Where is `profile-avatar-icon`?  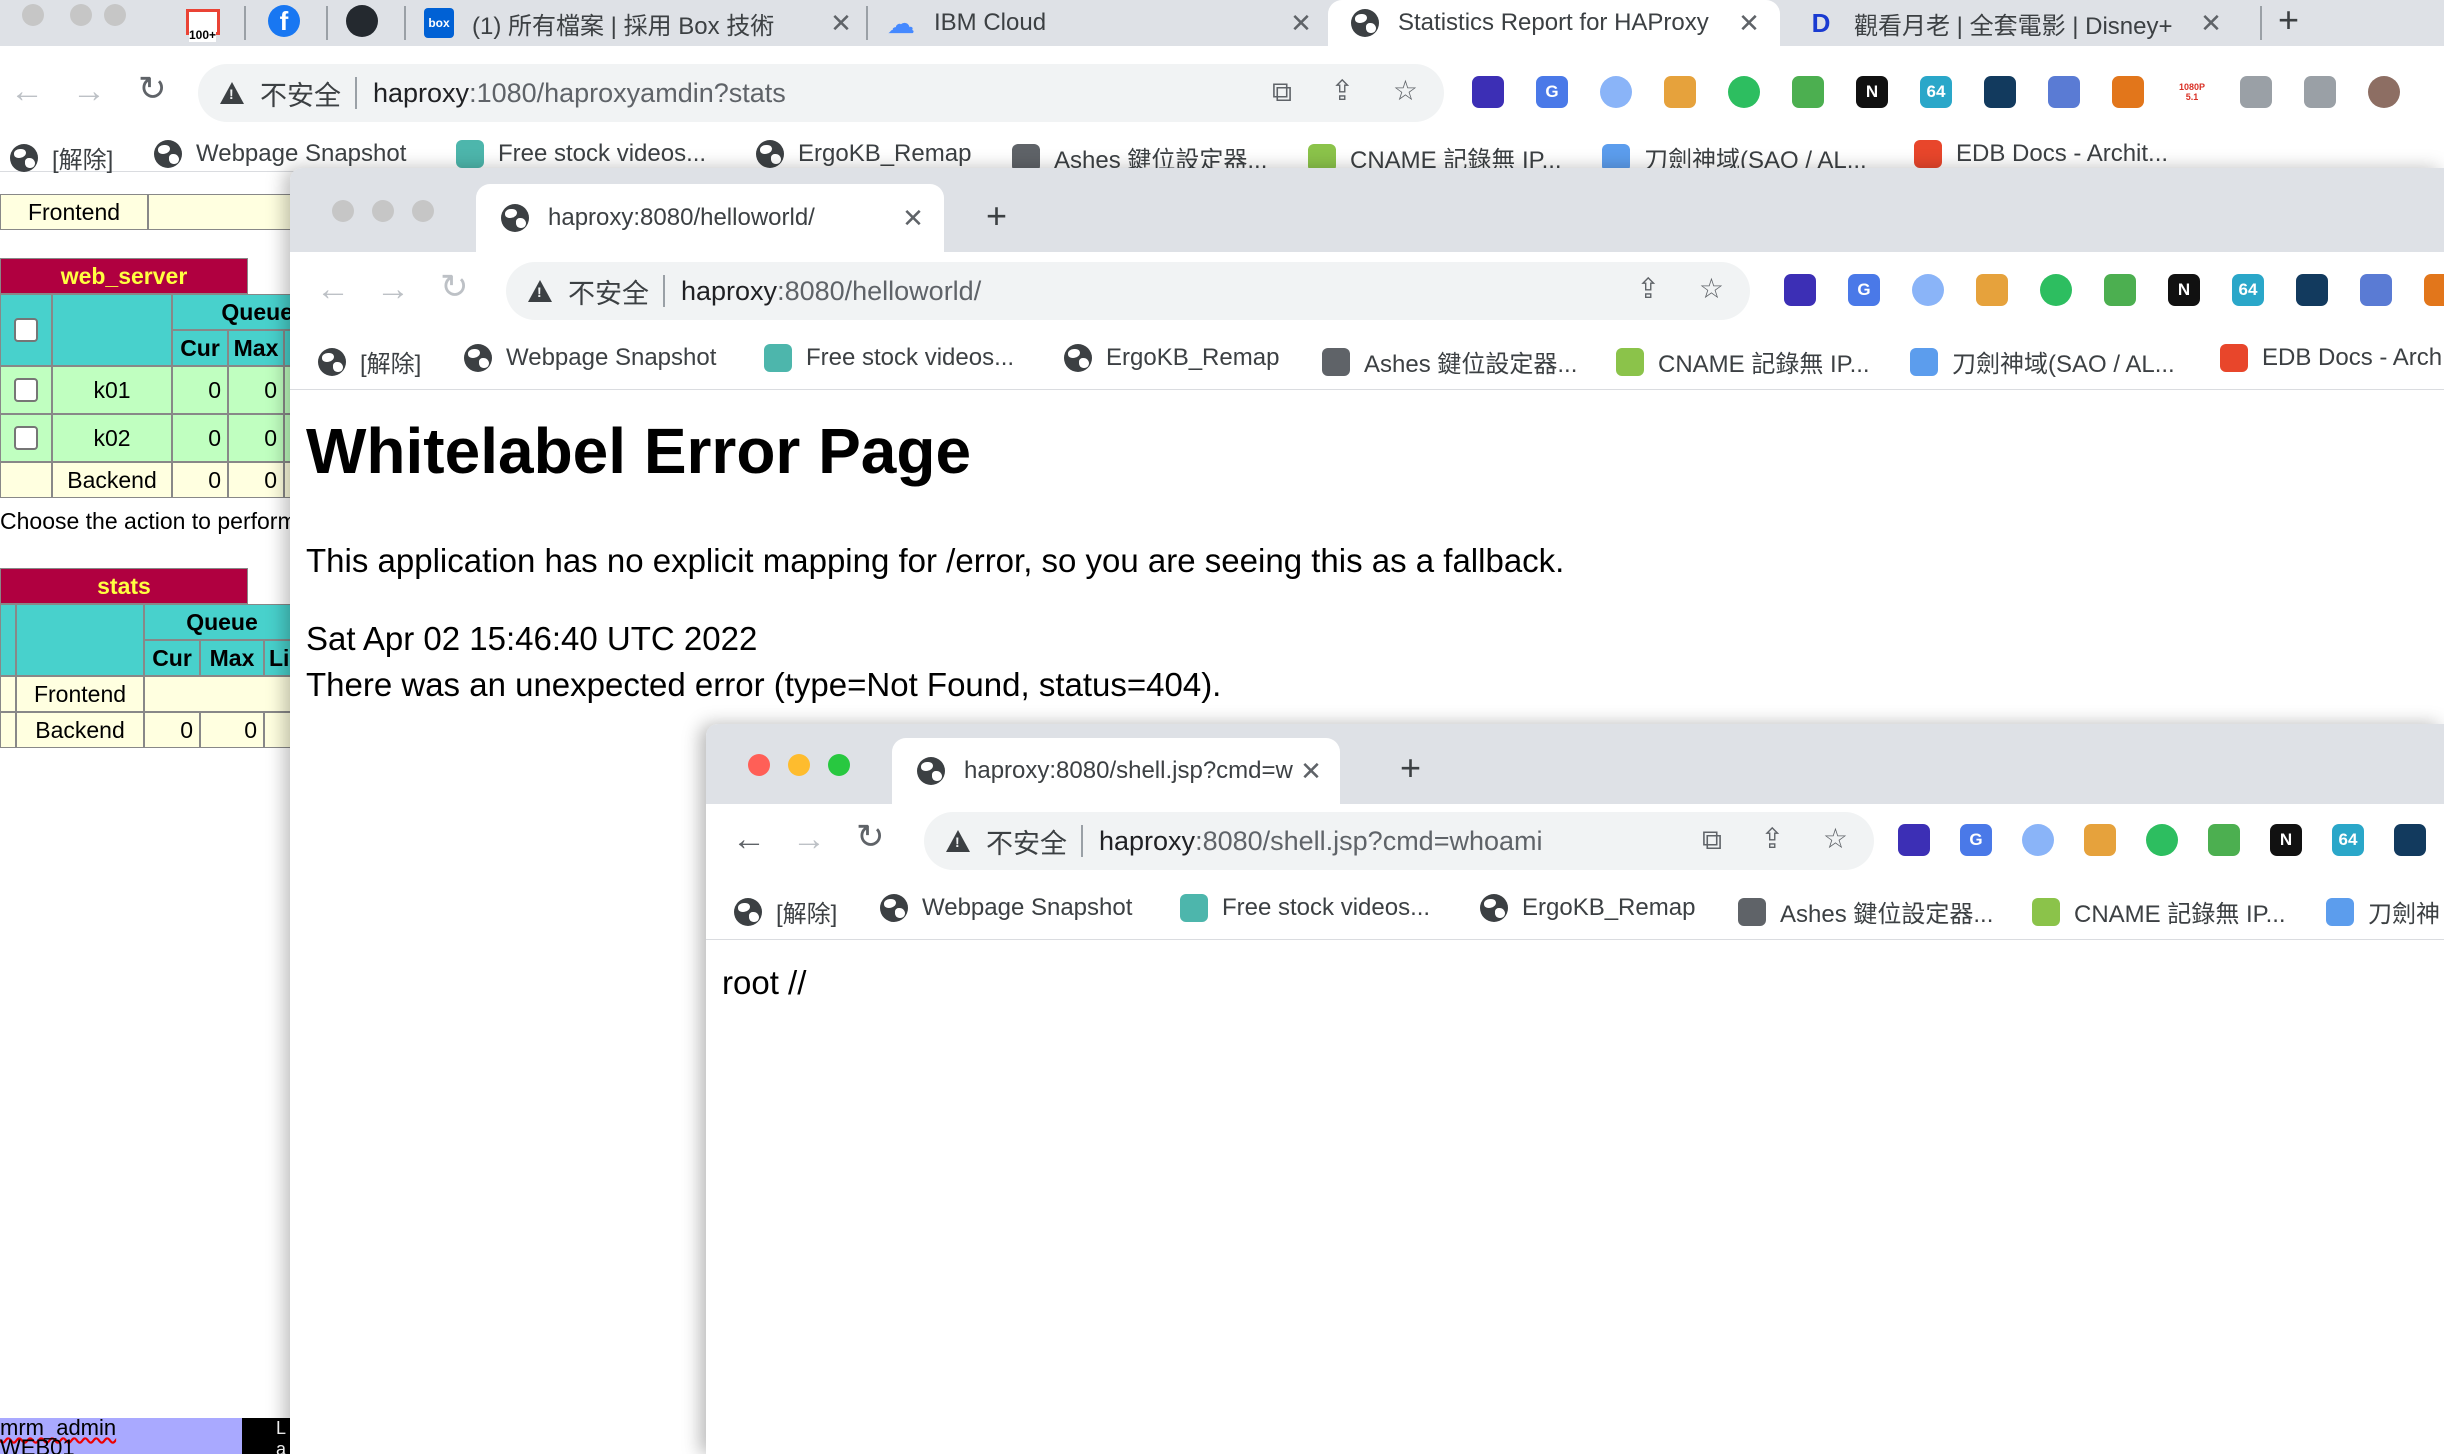
profile-avatar-icon is located at coordinates (2384, 92).